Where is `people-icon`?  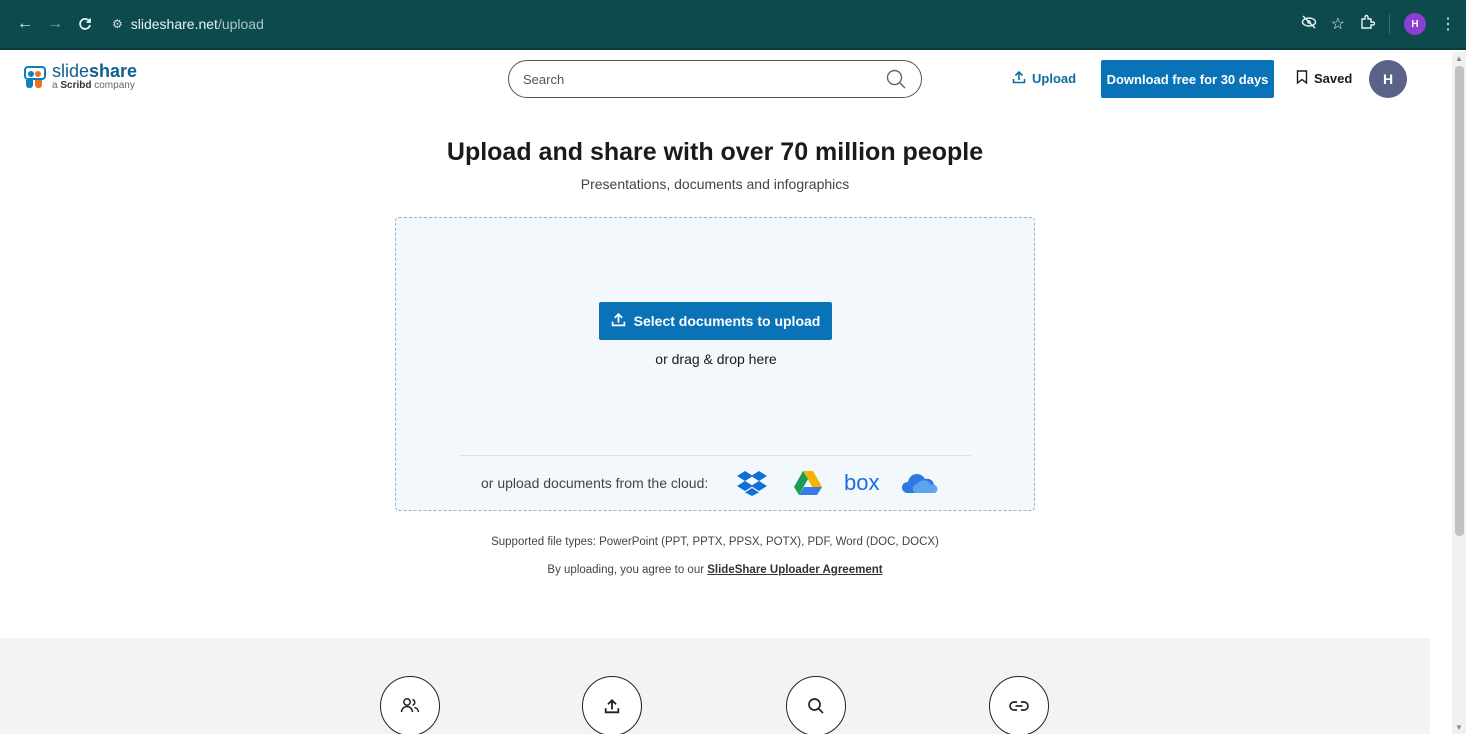
people-icon is located at coordinates (410, 705).